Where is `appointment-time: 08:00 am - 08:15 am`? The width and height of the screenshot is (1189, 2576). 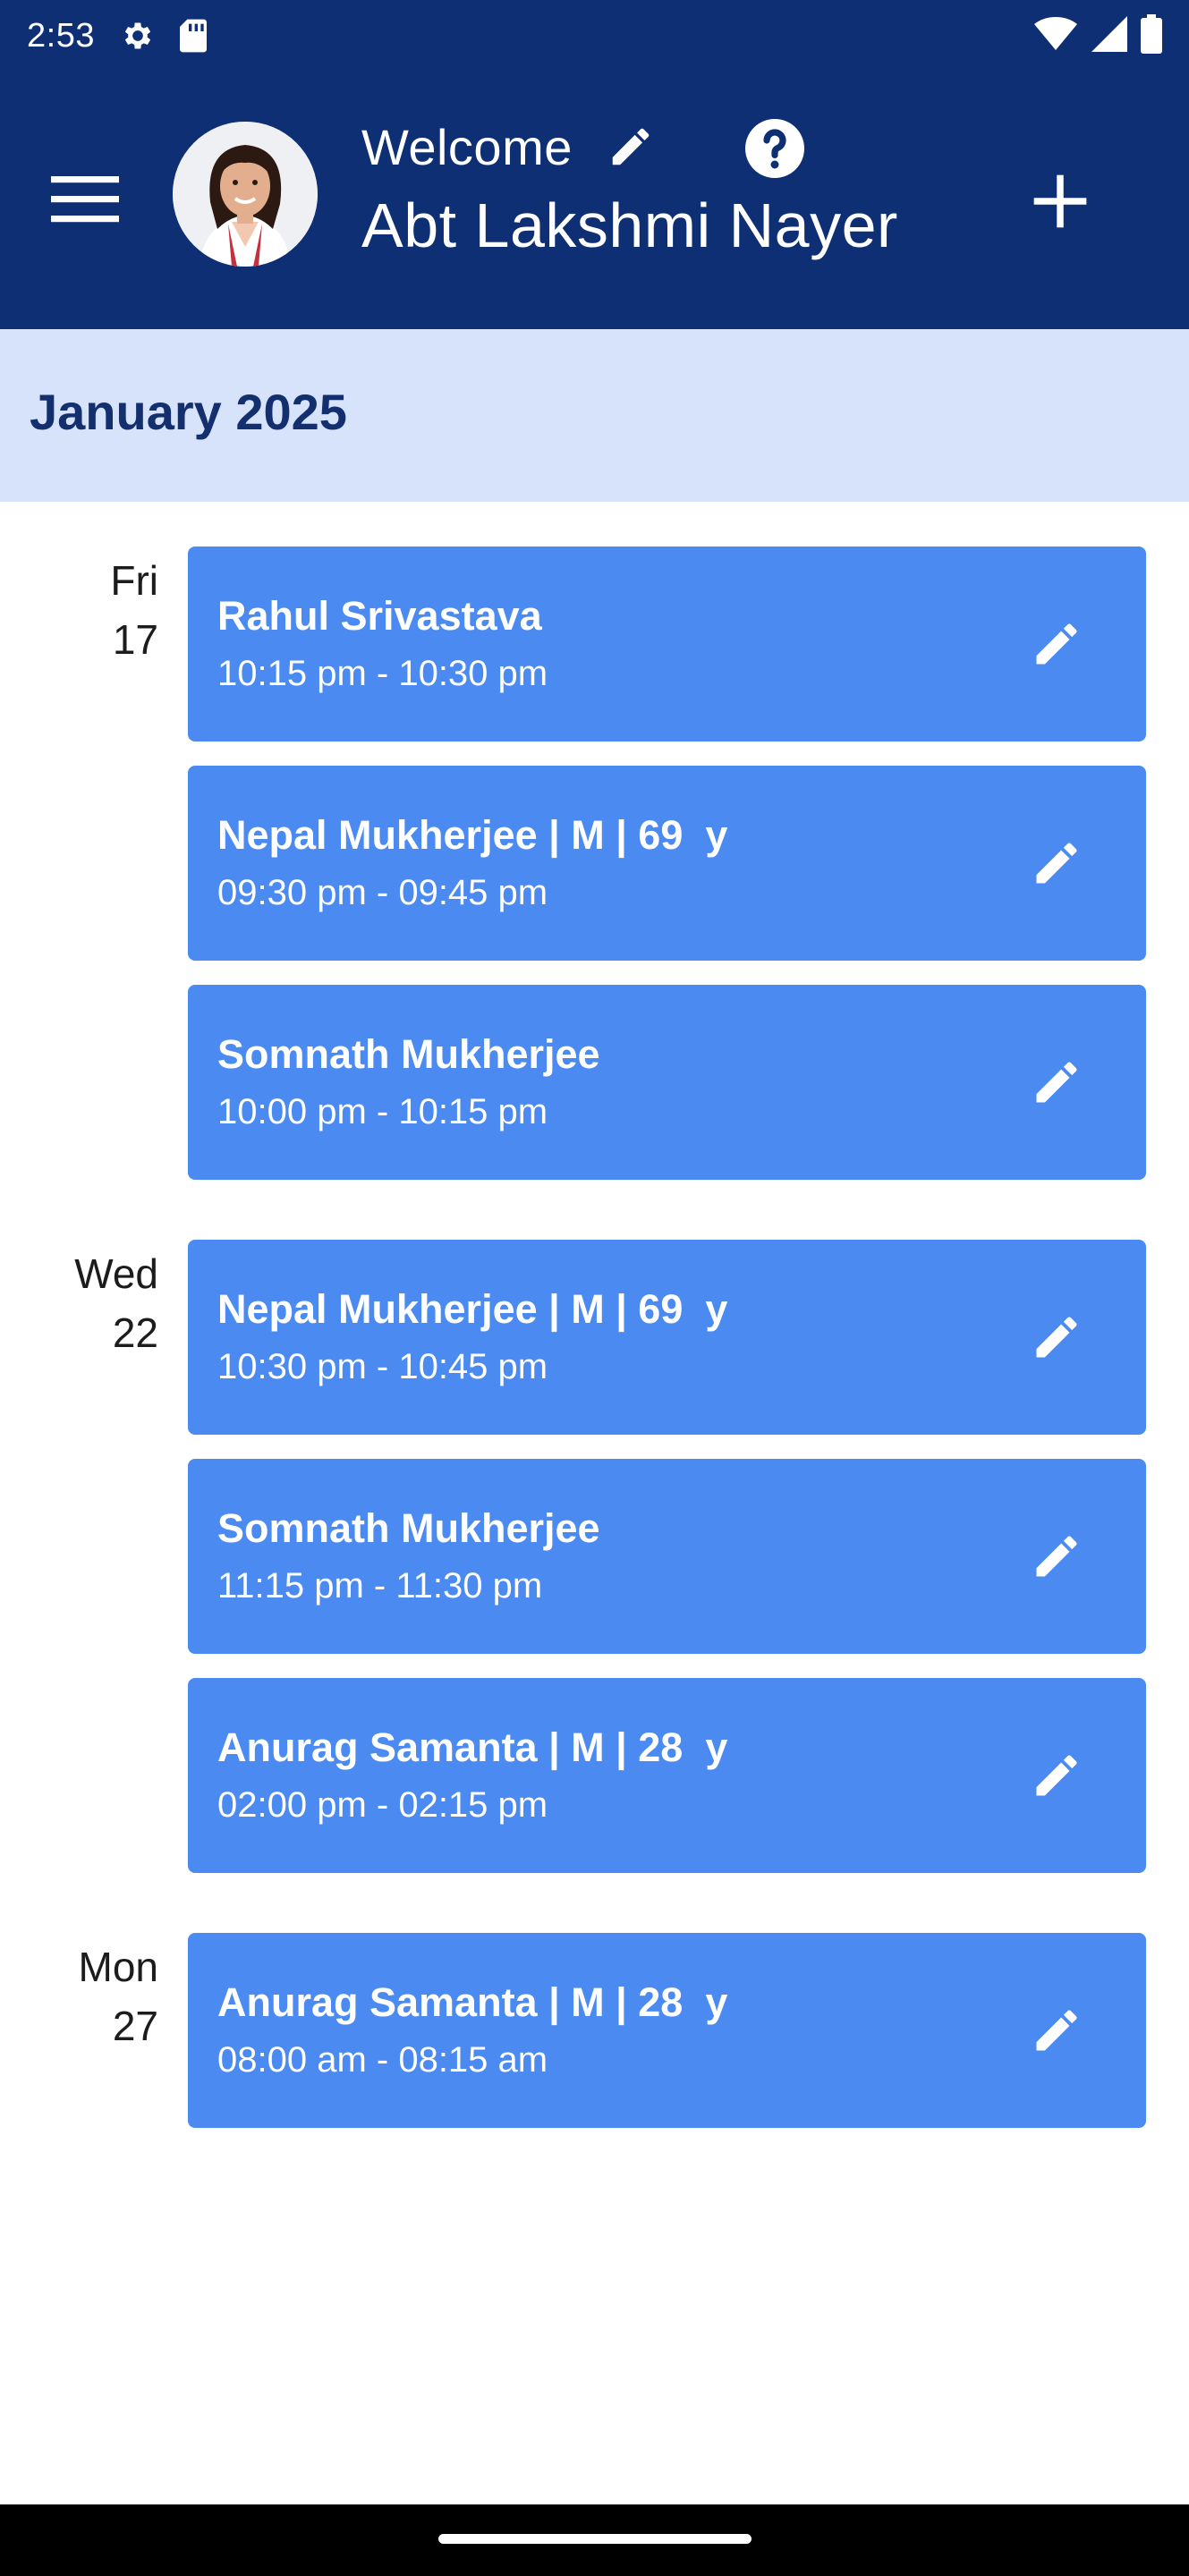
appointment-time: 08:00 am - 08:15 am is located at coordinates (382, 2060).